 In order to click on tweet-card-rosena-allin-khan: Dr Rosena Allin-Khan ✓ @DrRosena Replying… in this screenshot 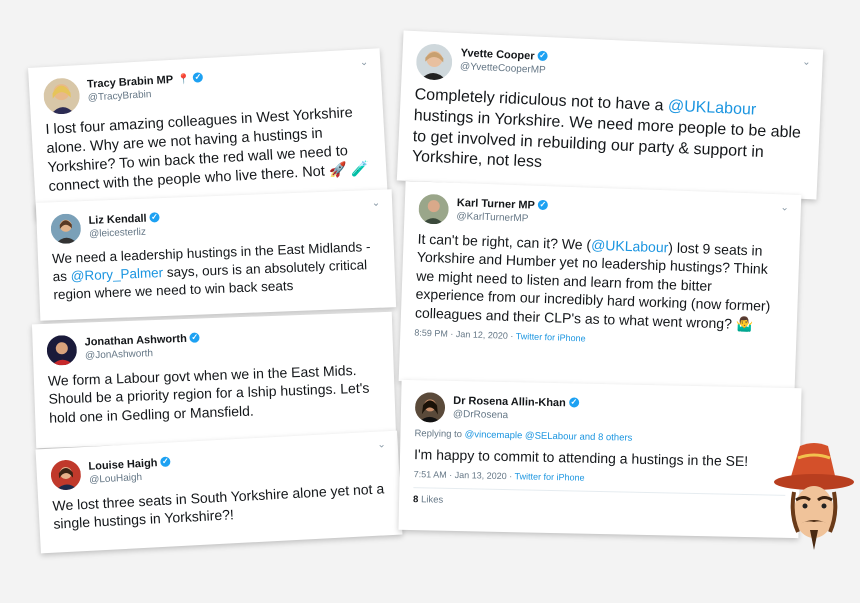, I will do `click(600, 459)`.